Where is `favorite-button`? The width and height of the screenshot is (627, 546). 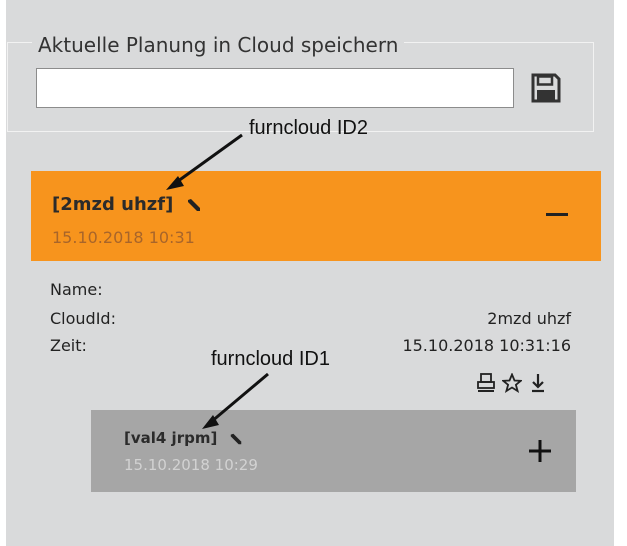
favorite-button is located at coordinates (512, 383).